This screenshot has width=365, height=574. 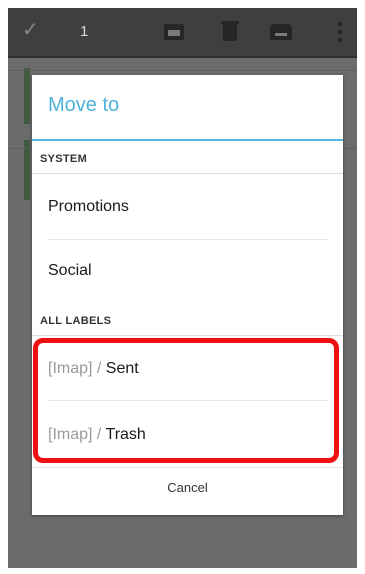 I want to click on cancel-button: Cancel, so click(x=187, y=488).